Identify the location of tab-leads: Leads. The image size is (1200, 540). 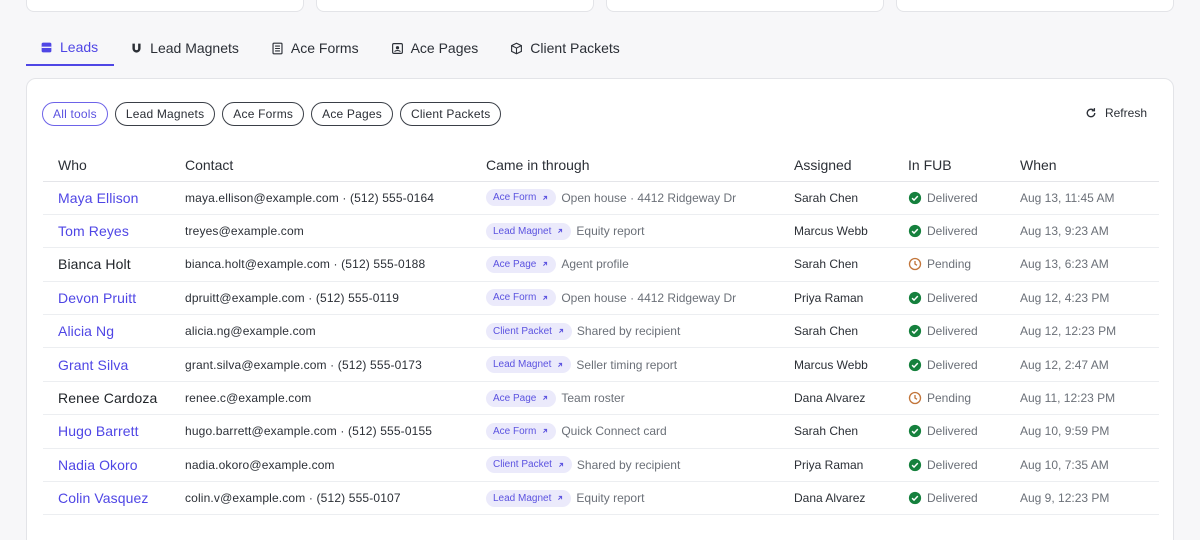
(70, 48).